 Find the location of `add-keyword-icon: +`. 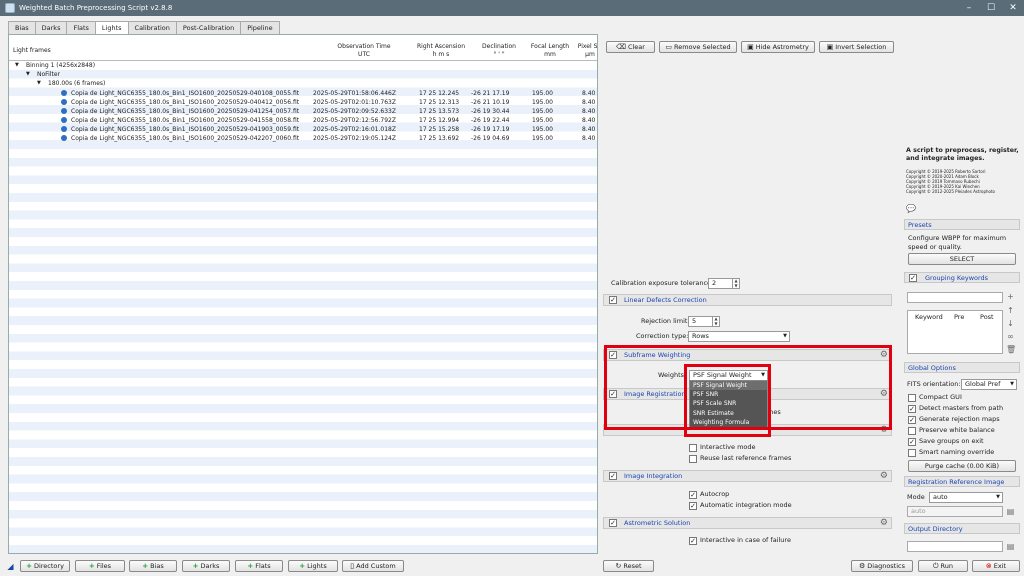

add-keyword-icon: + is located at coordinates (1010, 296).